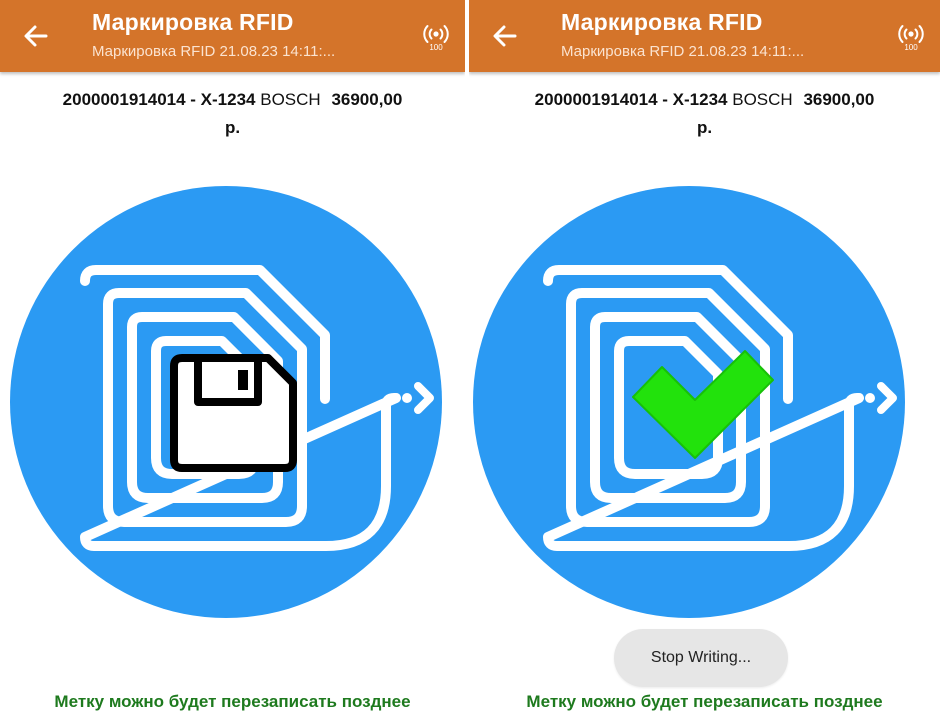 The height and width of the screenshot is (722, 940). Describe the element at coordinates (233, 413) in the screenshot. I see `floppy-disk-icon` at that location.